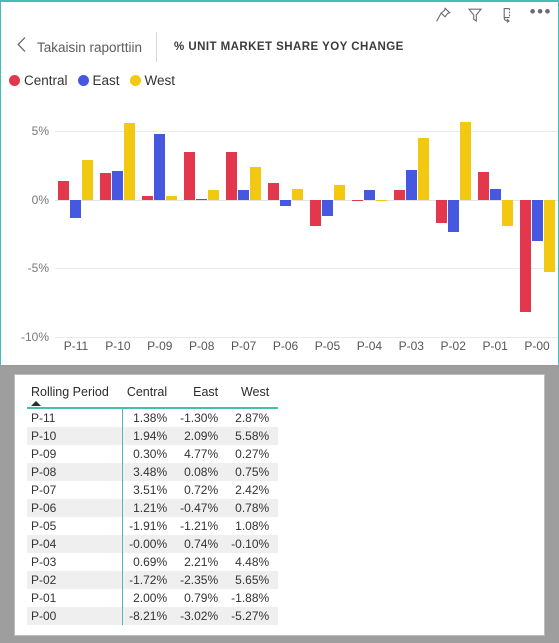 The height and width of the screenshot is (643, 559). I want to click on table-cell-west: 2.42%, so click(252, 490).